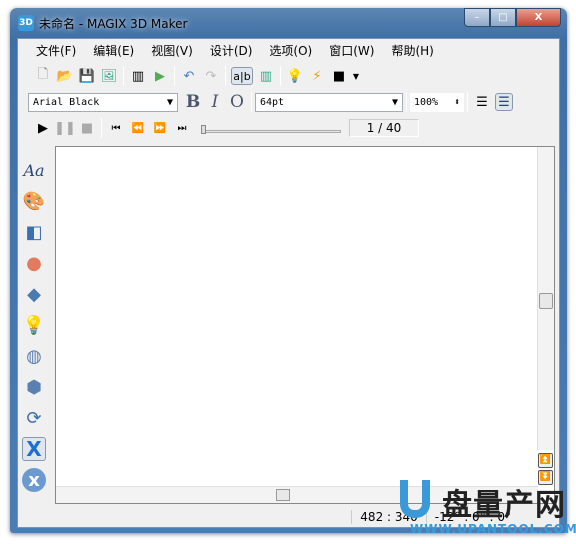  I want to click on new-icon: 🗋, so click(43, 76).